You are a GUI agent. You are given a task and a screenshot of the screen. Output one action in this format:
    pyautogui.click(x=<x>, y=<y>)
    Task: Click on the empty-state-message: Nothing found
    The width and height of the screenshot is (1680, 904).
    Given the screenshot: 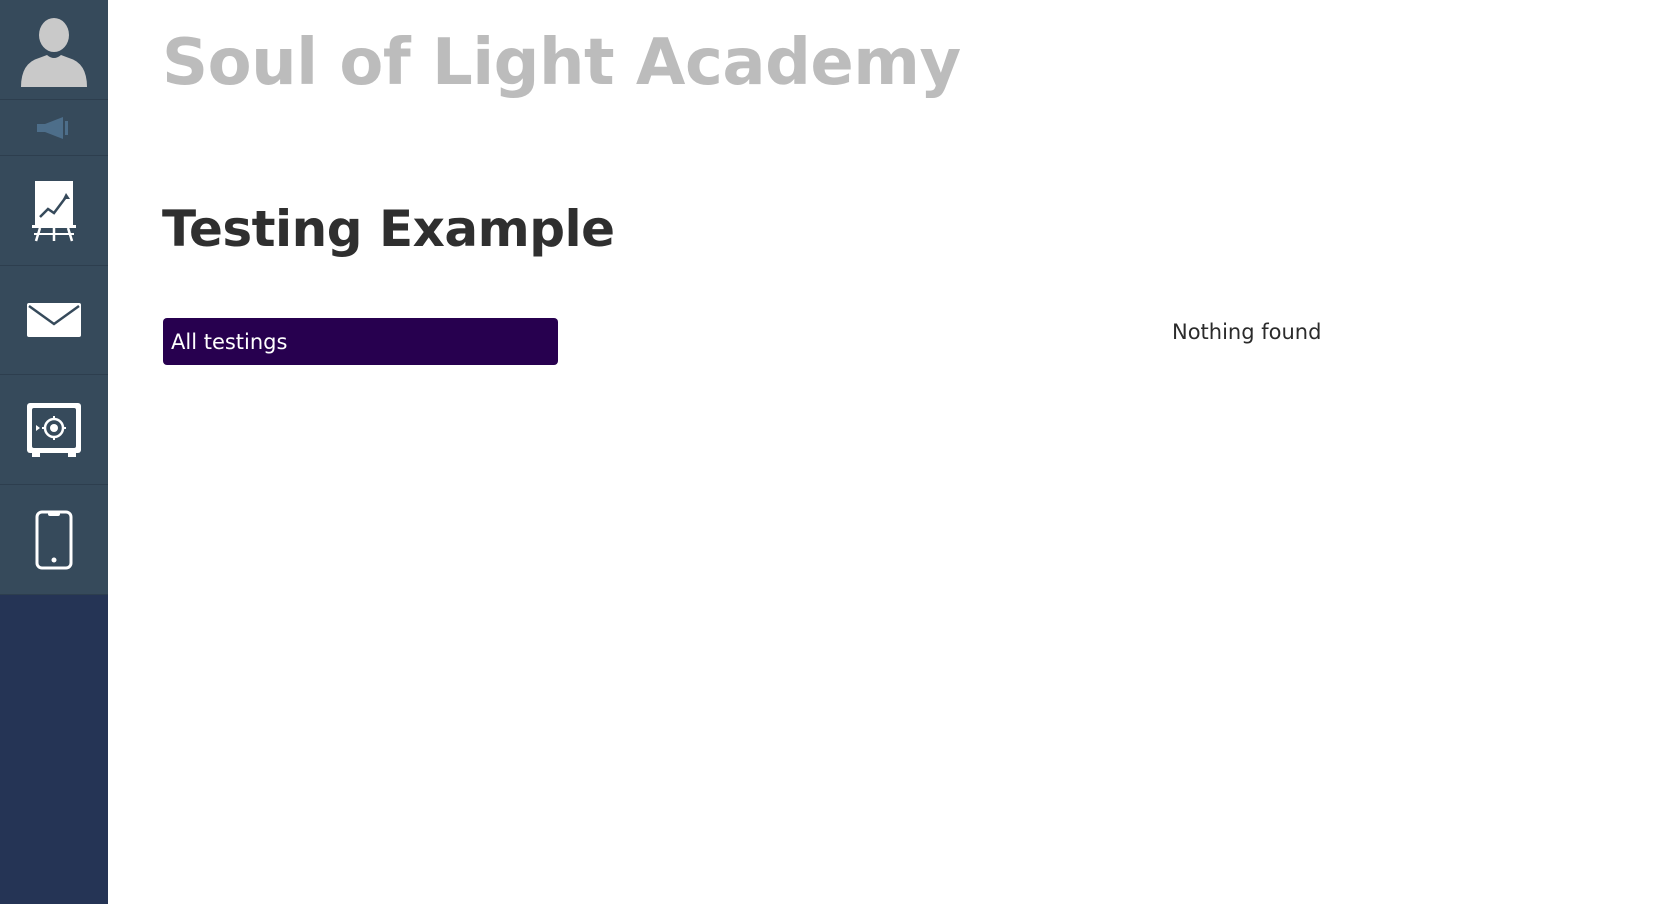 What is the action you would take?
    pyautogui.click(x=1247, y=332)
    